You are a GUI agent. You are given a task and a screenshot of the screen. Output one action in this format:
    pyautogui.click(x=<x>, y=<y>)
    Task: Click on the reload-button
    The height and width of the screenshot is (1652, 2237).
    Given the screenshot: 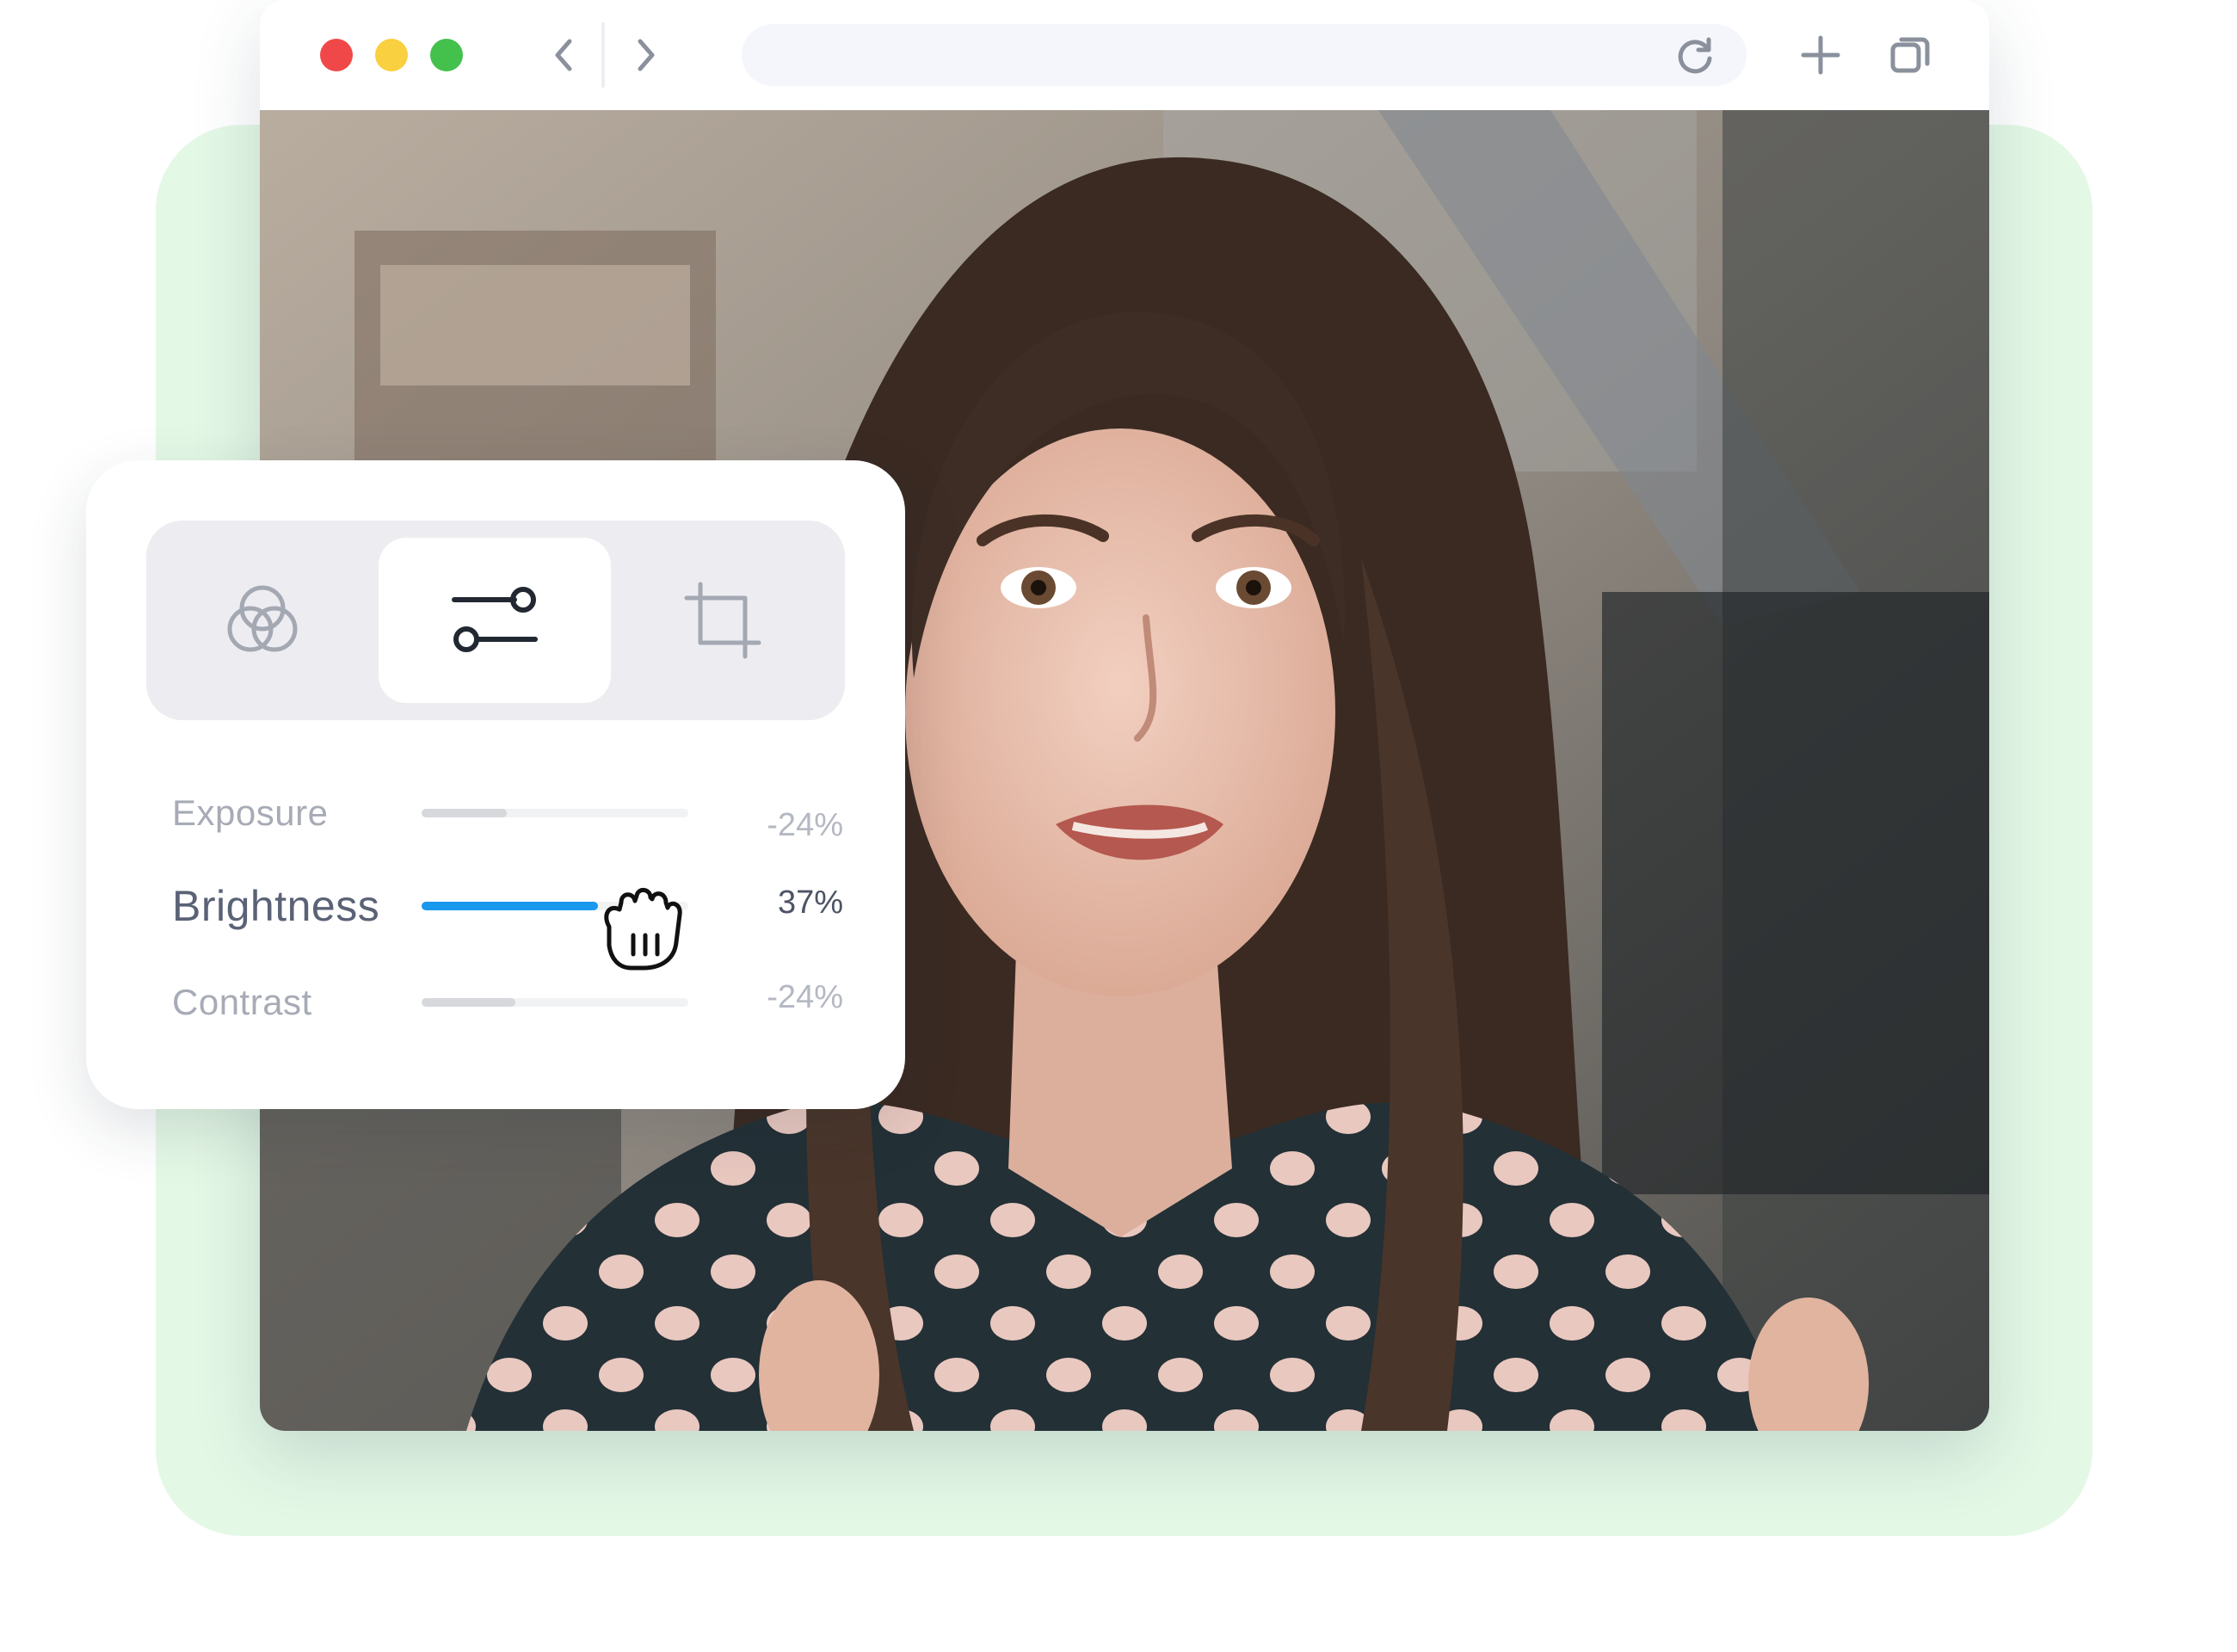 What is the action you would take?
    pyautogui.click(x=1695, y=55)
    